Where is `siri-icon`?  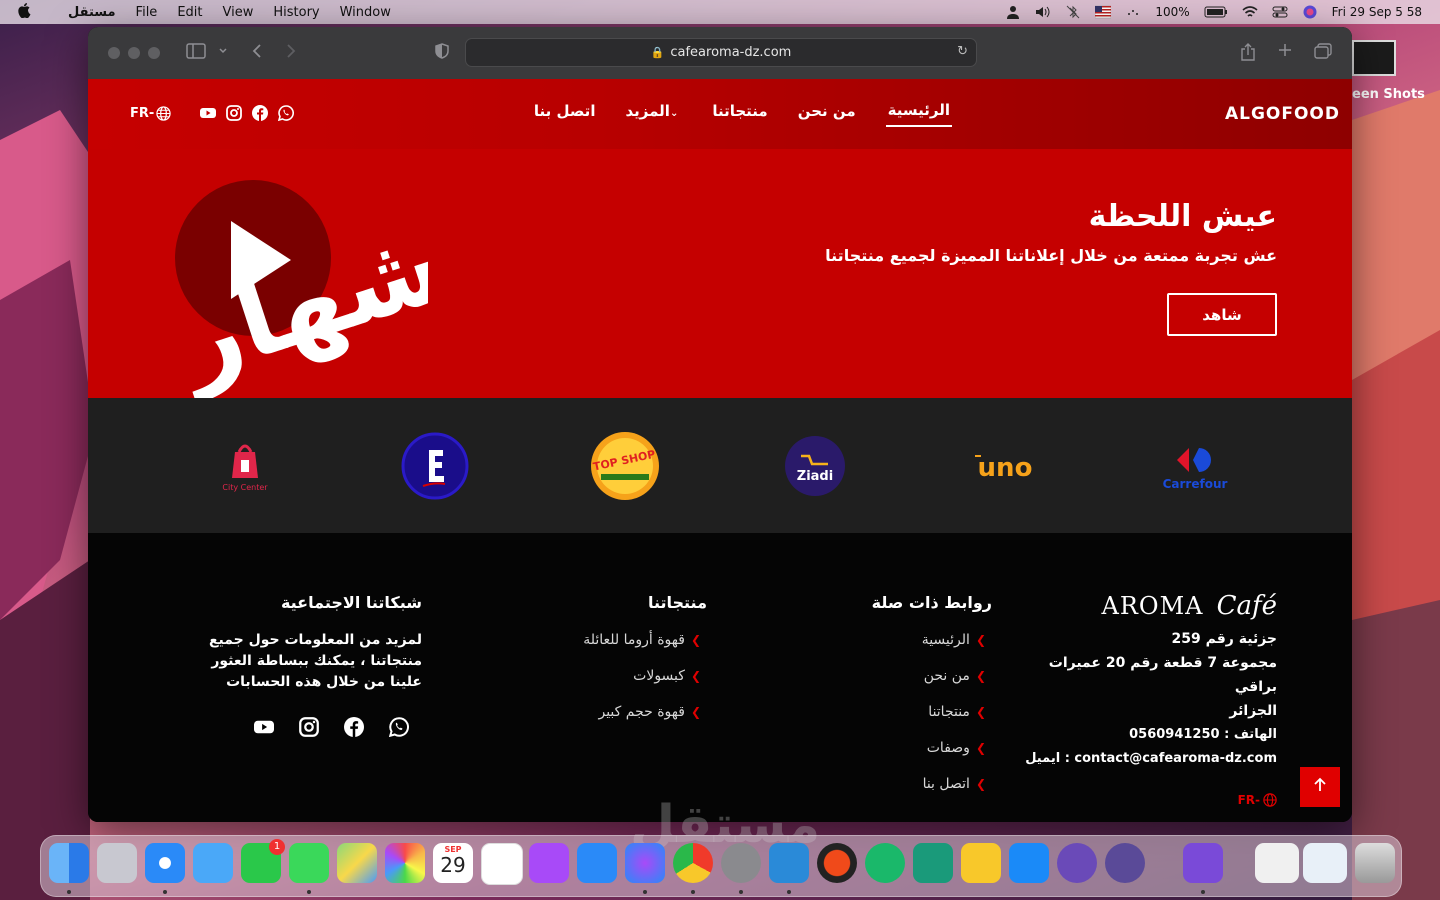 siri-icon is located at coordinates (1310, 12).